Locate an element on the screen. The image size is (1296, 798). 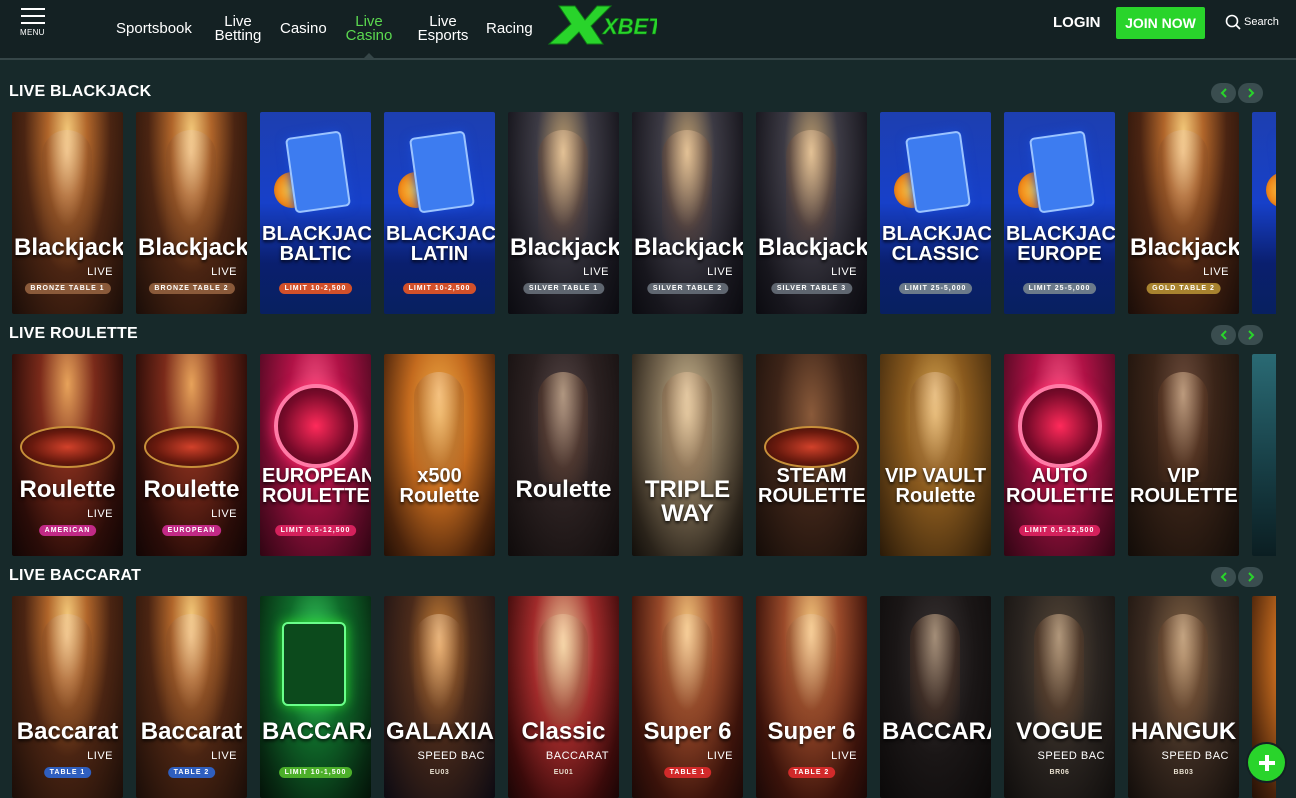
game-card: EUROPEAN ROULETTE LIMIT 0.5-12,500 is located at coordinates (315, 455).